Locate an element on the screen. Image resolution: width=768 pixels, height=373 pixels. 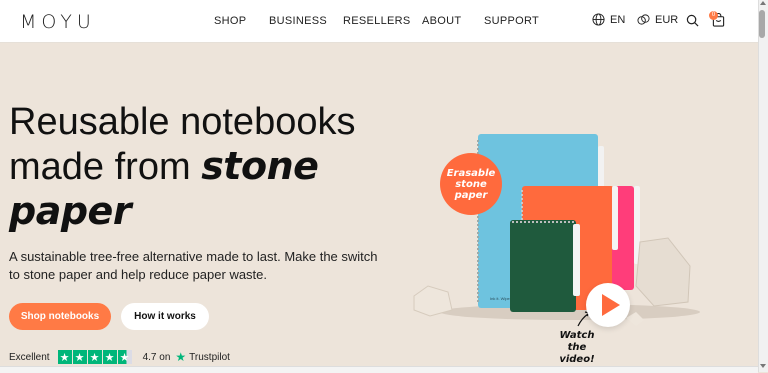
currency-icon is located at coordinates (643, 19).